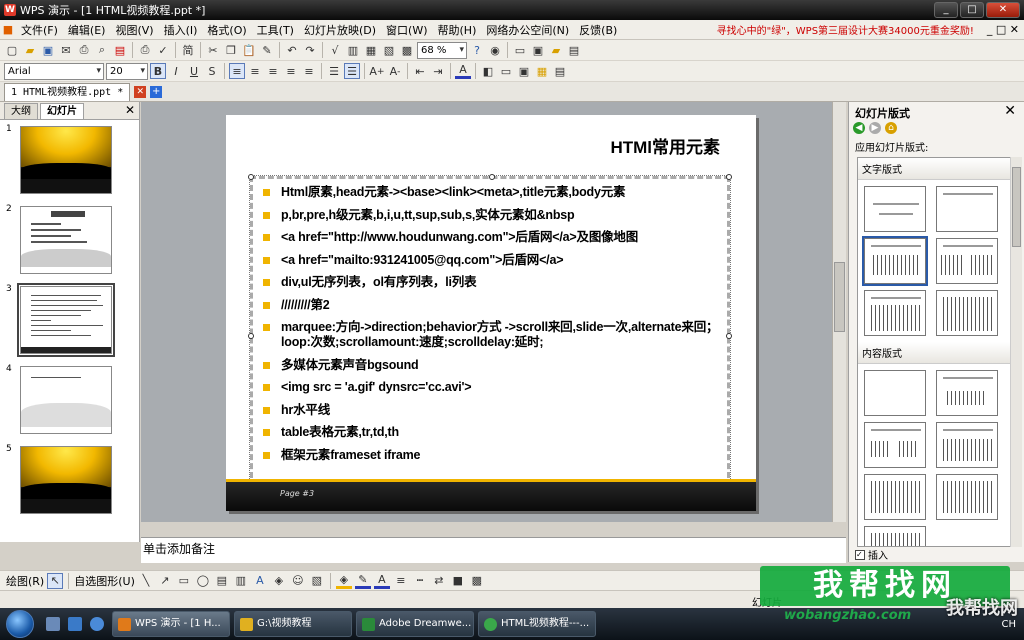 Image resolution: width=1024 pixels, height=640 pixels. I want to click on align-center-icon: ≡, so click(255, 71).